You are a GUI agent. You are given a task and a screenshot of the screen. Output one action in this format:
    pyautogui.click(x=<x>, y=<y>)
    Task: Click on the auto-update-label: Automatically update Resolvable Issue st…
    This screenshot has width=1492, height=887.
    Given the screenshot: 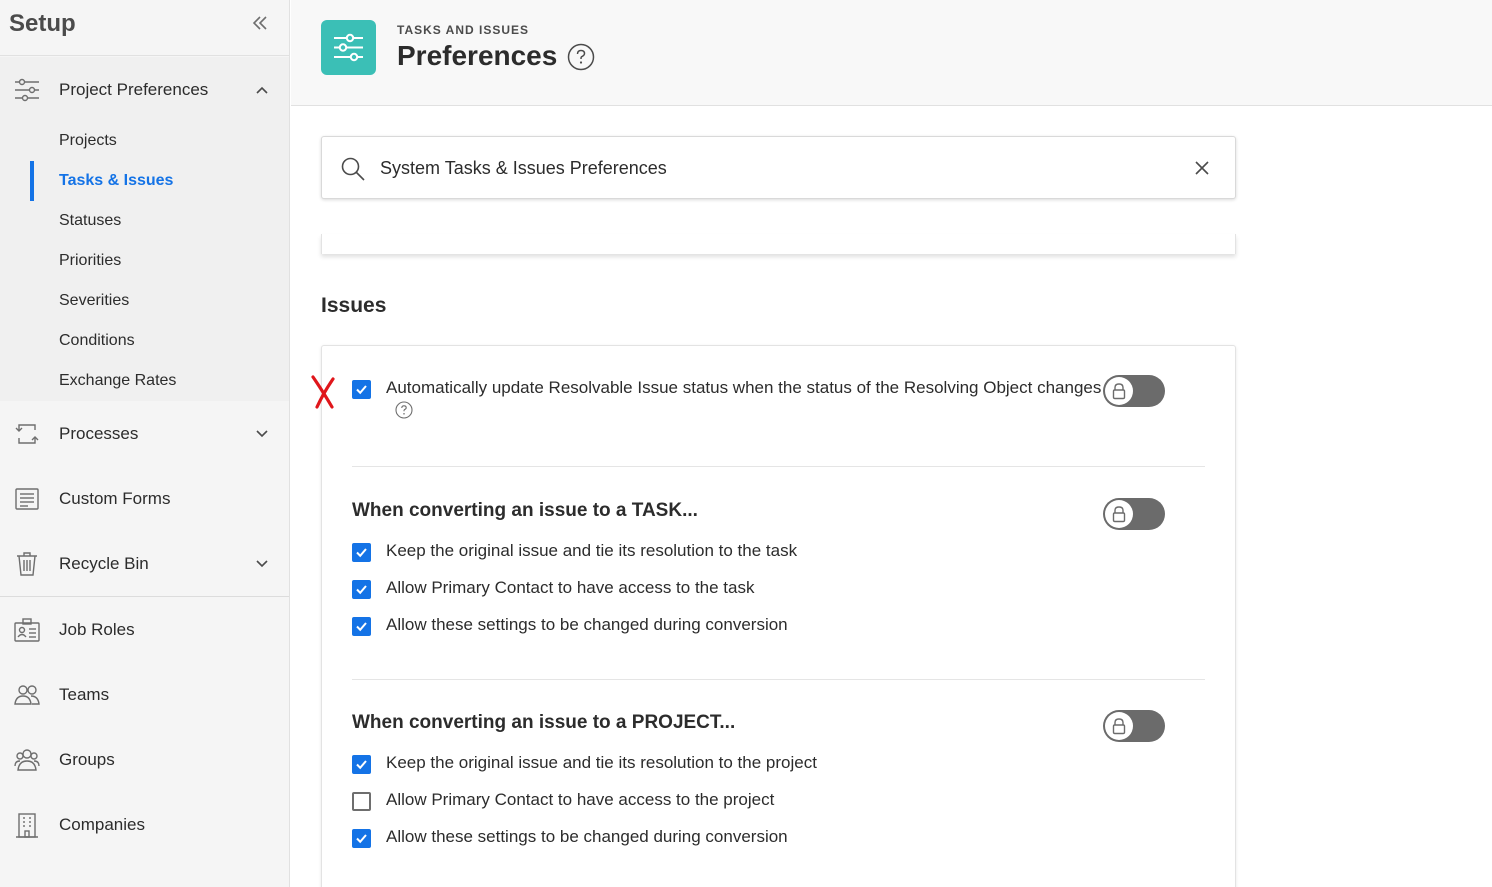 What is the action you would take?
    pyautogui.click(x=744, y=387)
    